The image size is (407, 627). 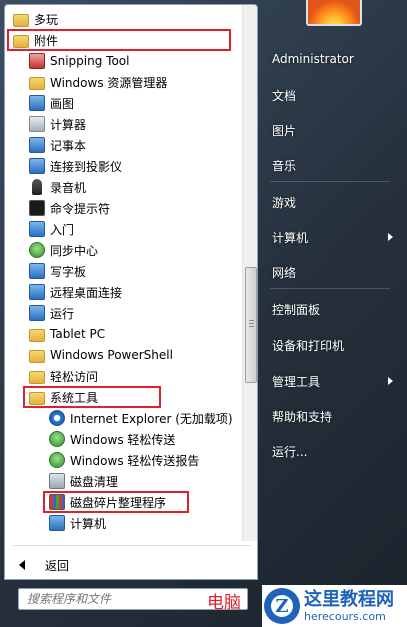 I want to click on user-avatar-flower, so click(x=334, y=13).